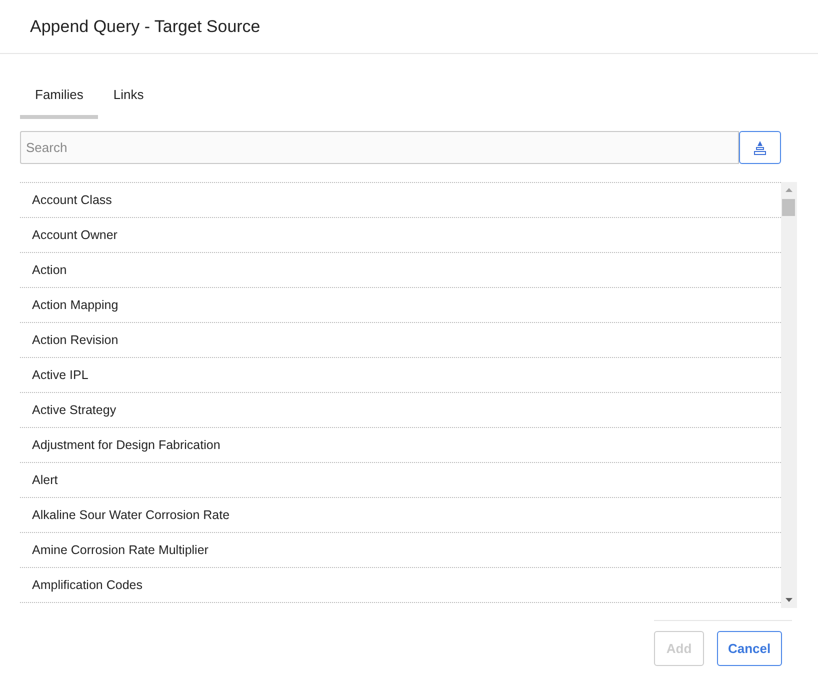  What do you see at coordinates (400, 200) in the screenshot?
I see `list-item: Account Class` at bounding box center [400, 200].